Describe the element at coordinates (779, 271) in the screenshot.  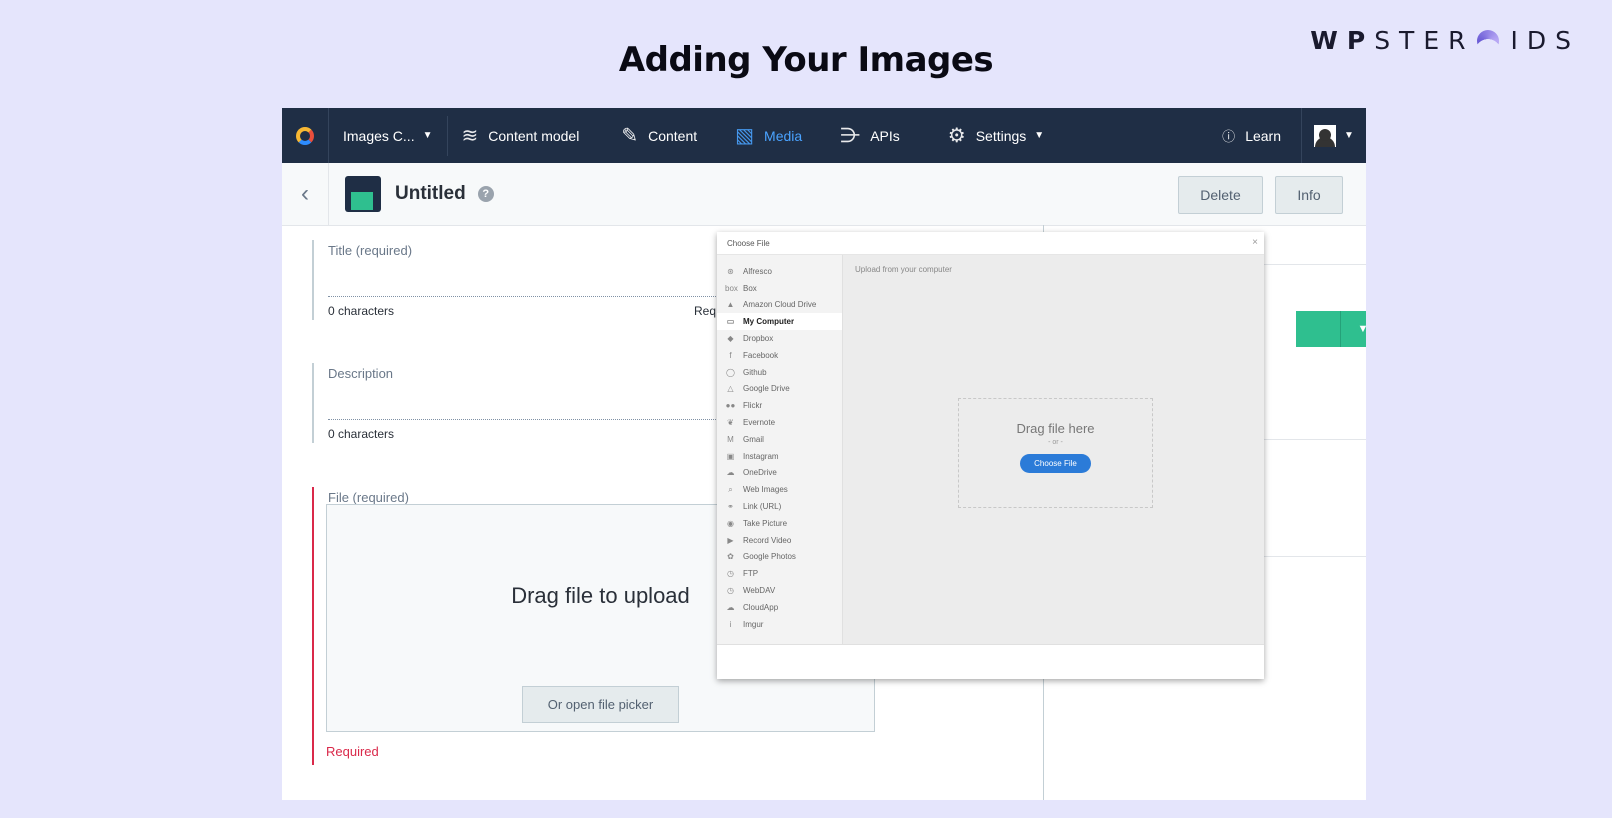
I see `source-item: ⊛ Alfresco` at that location.